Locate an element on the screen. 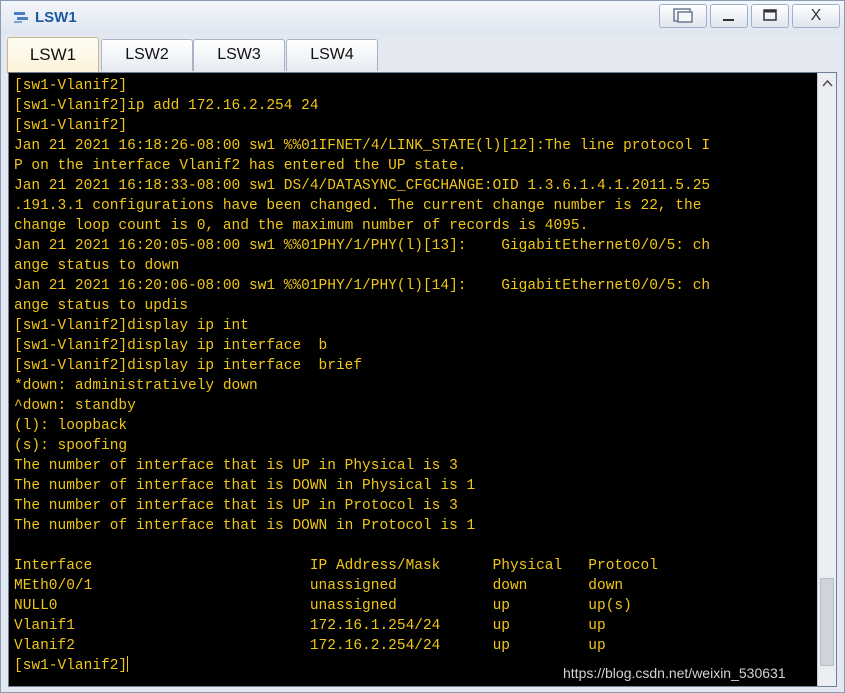  watermark-text: https://blog.csdn.net/weixin_530631 is located at coordinates (674, 673).